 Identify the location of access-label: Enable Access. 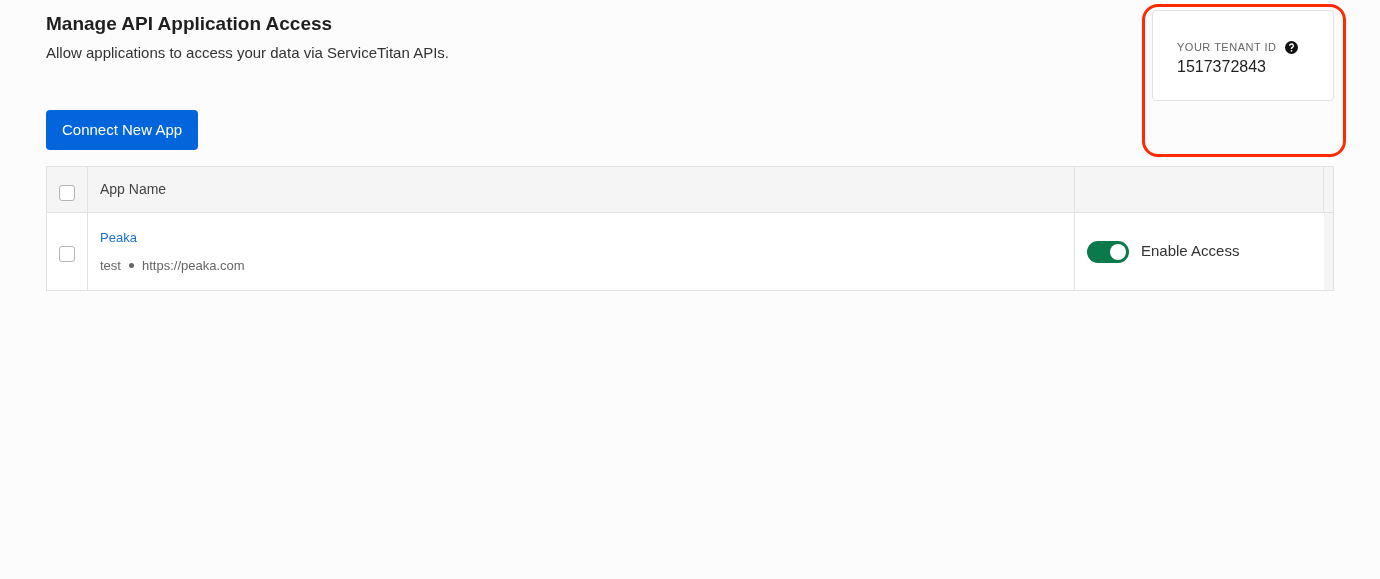
(1190, 251).